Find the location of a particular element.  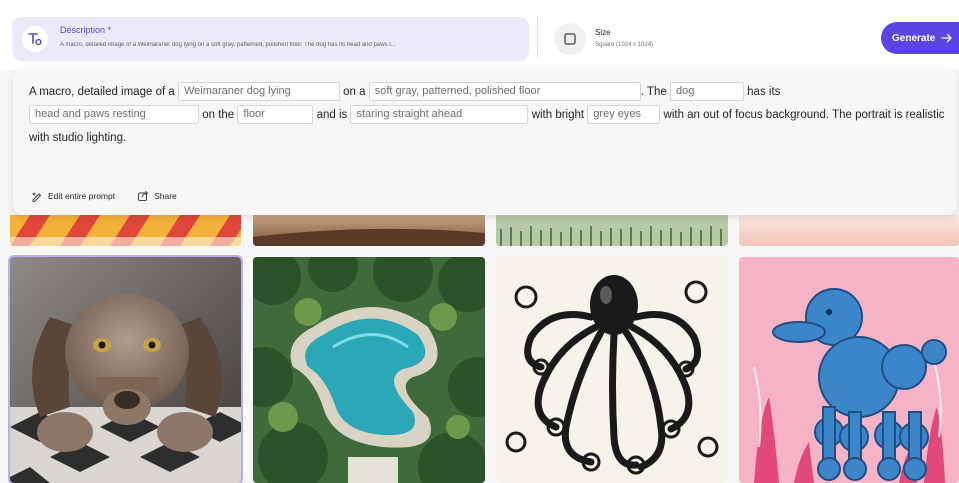

prompt-slot-animal: dog is located at coordinates (706, 92).